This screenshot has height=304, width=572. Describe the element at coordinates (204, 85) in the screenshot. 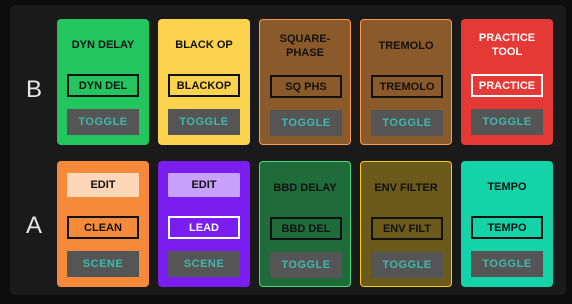

I see `block-name-box: BLACKOP` at that location.